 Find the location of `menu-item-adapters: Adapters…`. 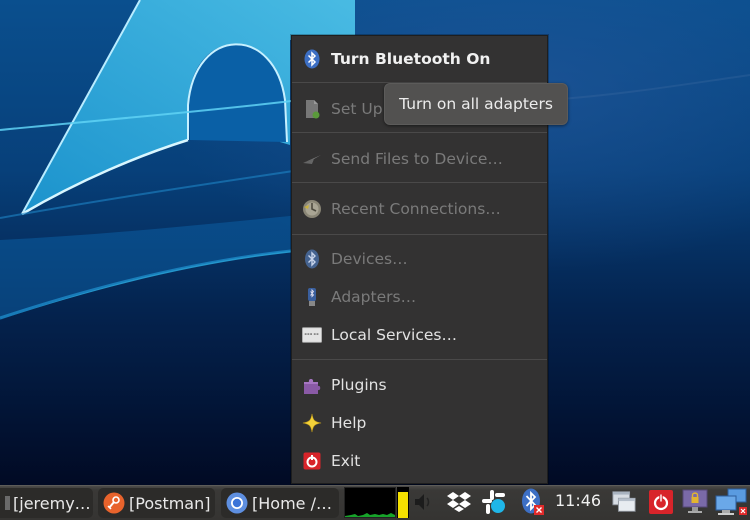

menu-item-adapters: Adapters… is located at coordinates (419, 297).